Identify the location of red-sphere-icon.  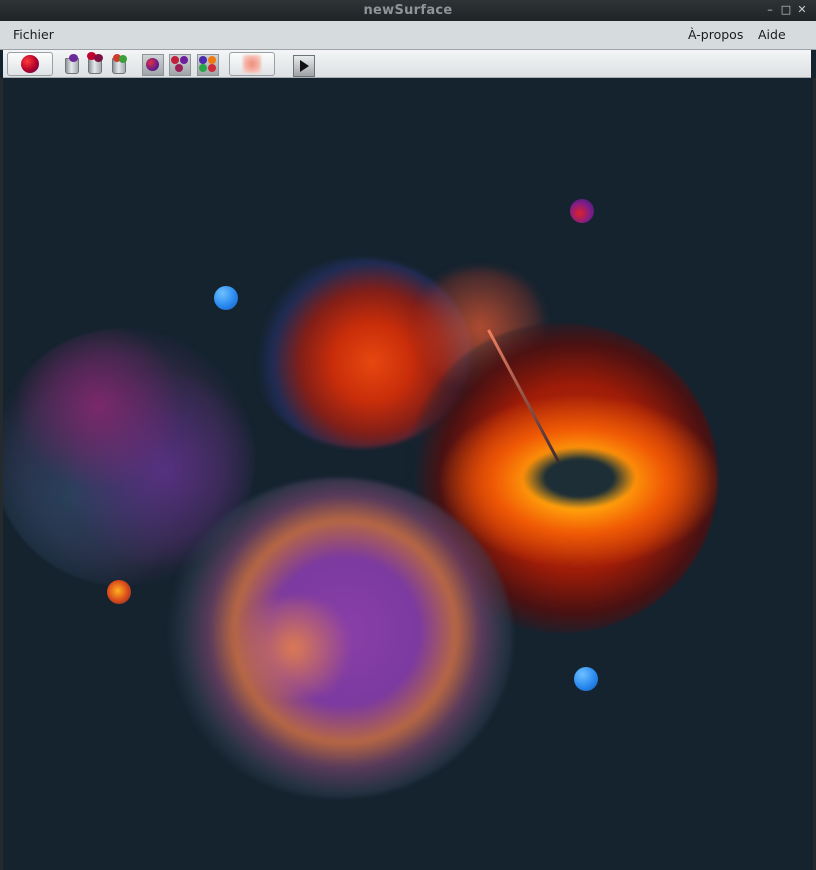
(30, 64).